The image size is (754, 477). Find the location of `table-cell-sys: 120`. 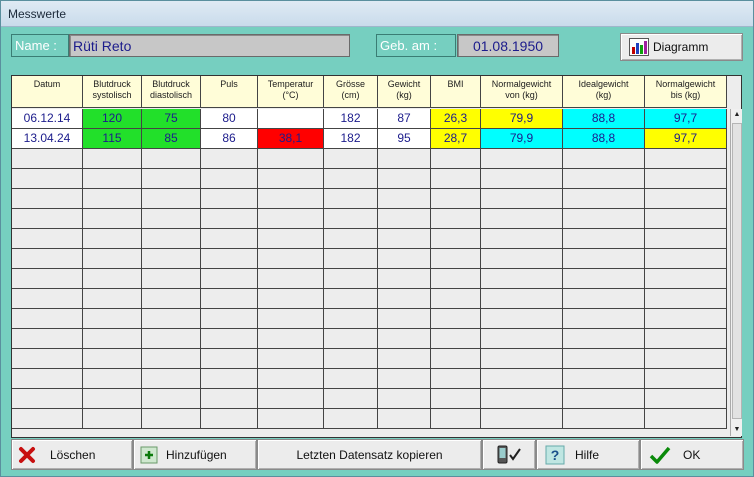

table-cell-sys: 120 is located at coordinates (112, 119).